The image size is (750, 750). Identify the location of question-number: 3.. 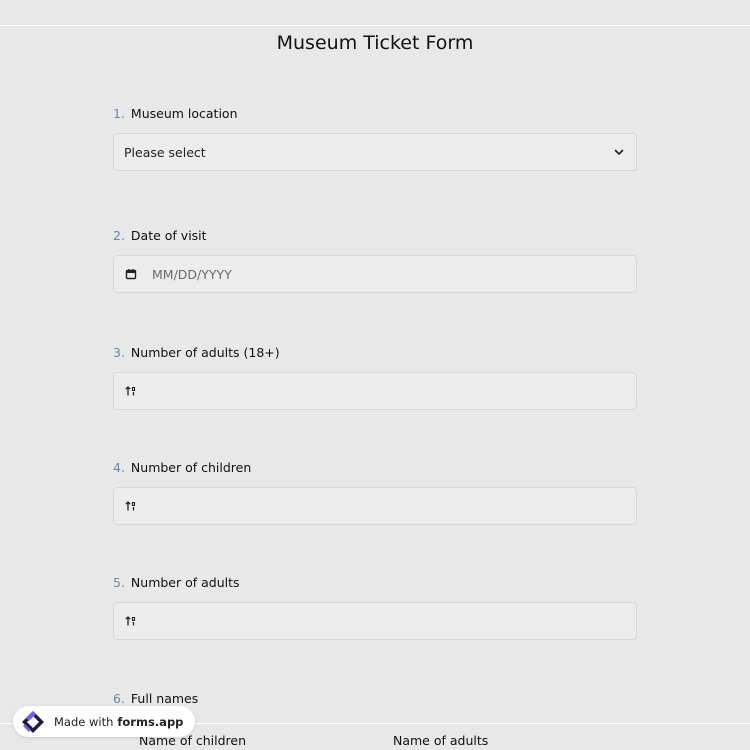
(119, 352).